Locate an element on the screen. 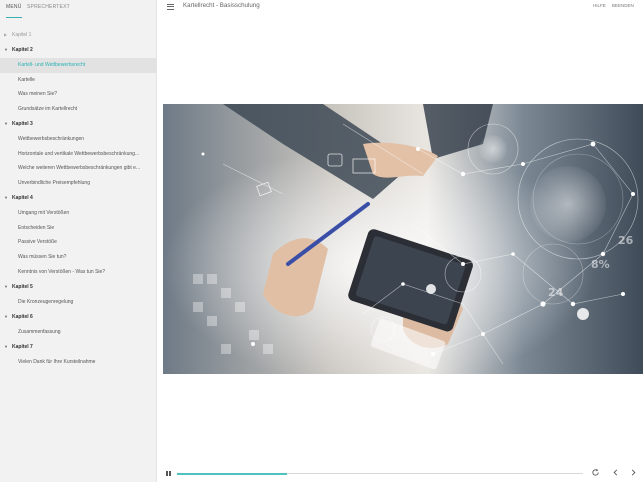 This screenshot has width=643, height=482. toc-chapter: ▼ Kapitel 3 is located at coordinates (78, 124).